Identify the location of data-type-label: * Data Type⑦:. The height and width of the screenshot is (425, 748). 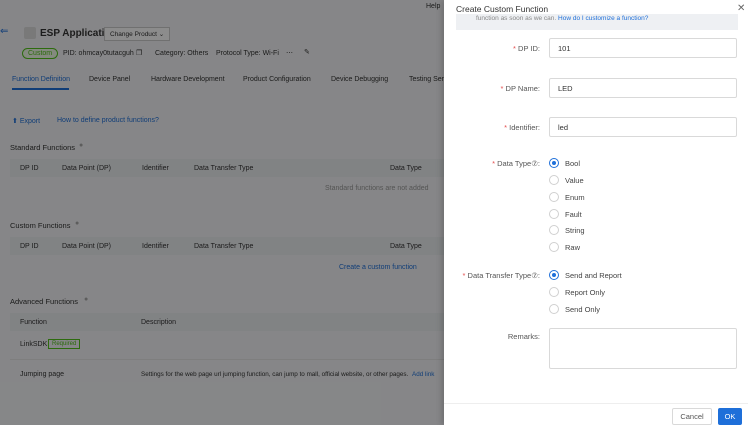
(516, 163).